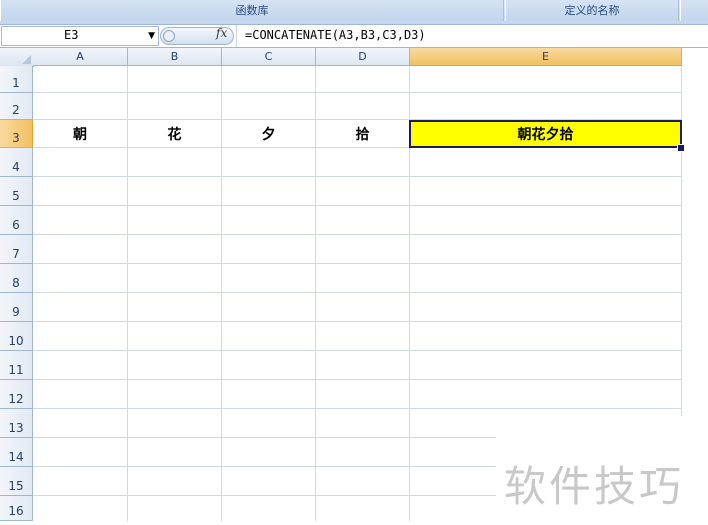  I want to click on row-header-10: 10, so click(16, 336).